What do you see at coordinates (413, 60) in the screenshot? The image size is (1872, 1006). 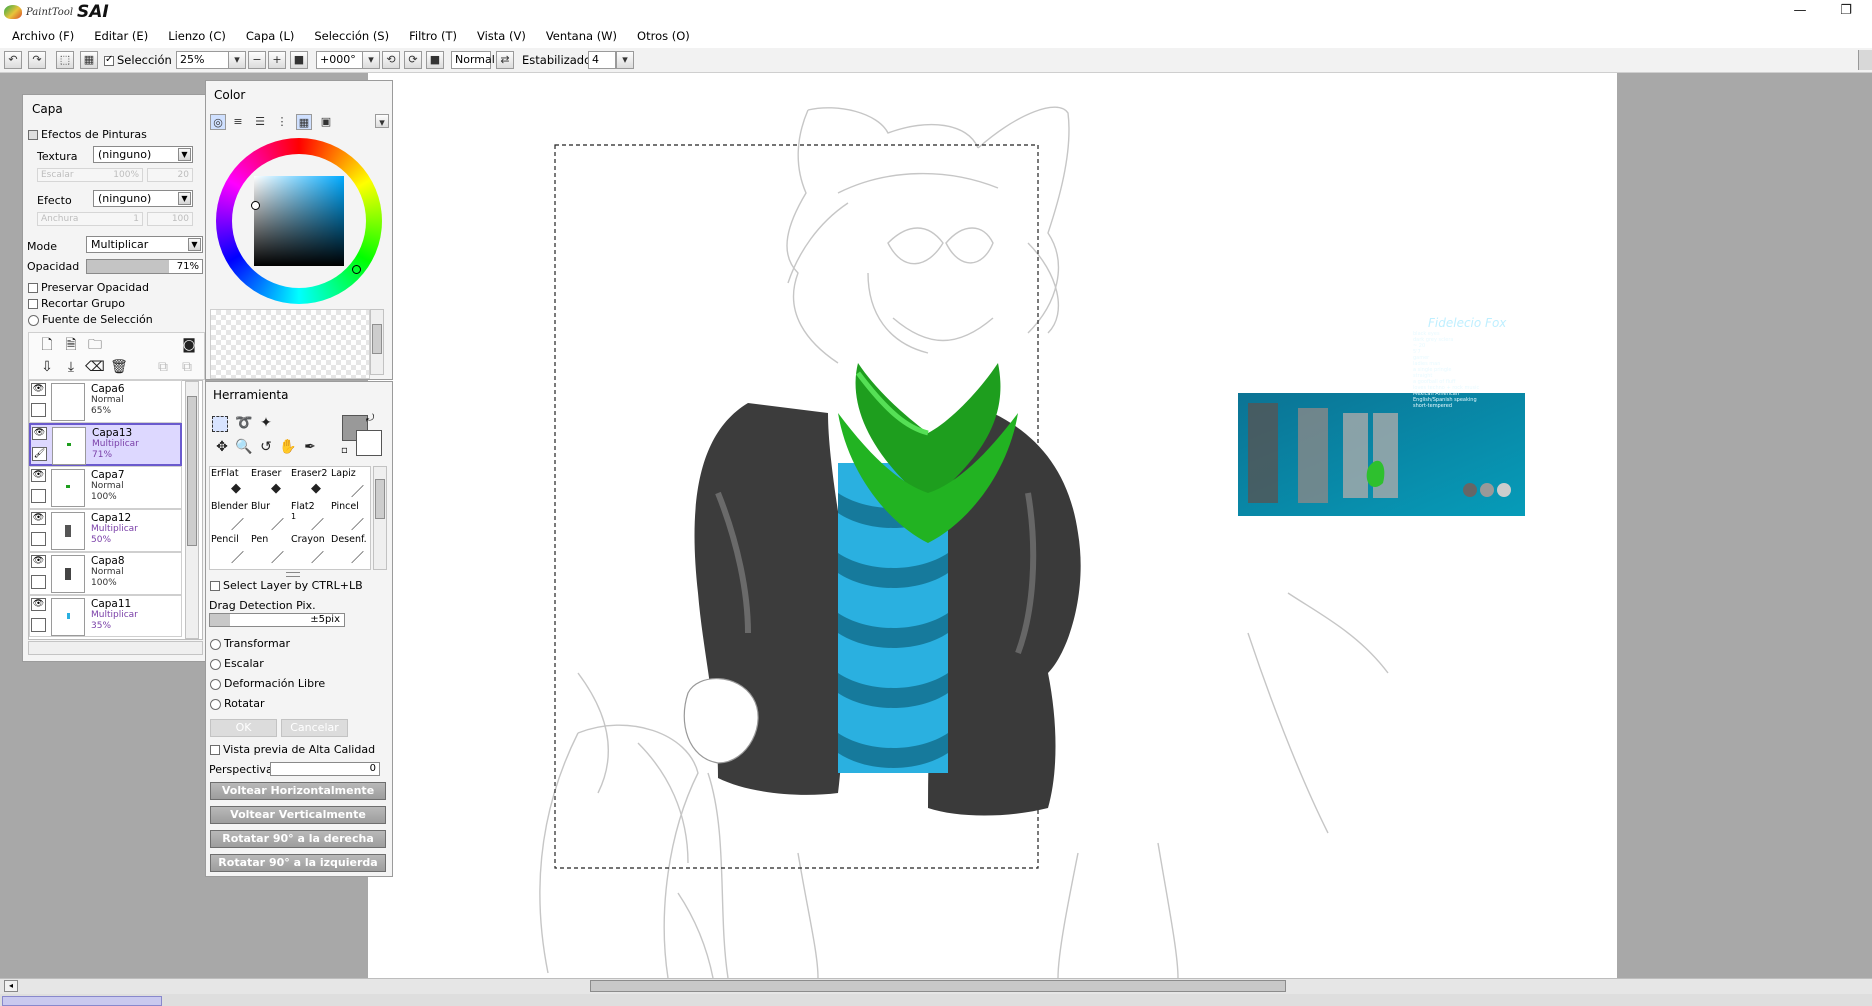 I see `rotate-right-icon: ⟳` at bounding box center [413, 60].